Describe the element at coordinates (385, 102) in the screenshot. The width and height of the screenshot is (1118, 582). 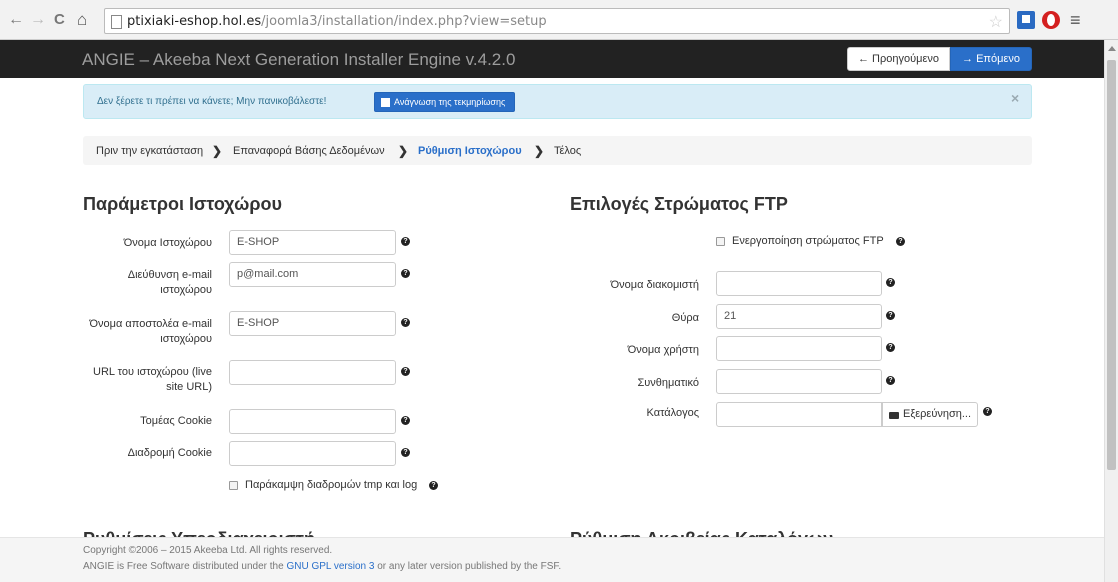
I see `book-icon` at that location.